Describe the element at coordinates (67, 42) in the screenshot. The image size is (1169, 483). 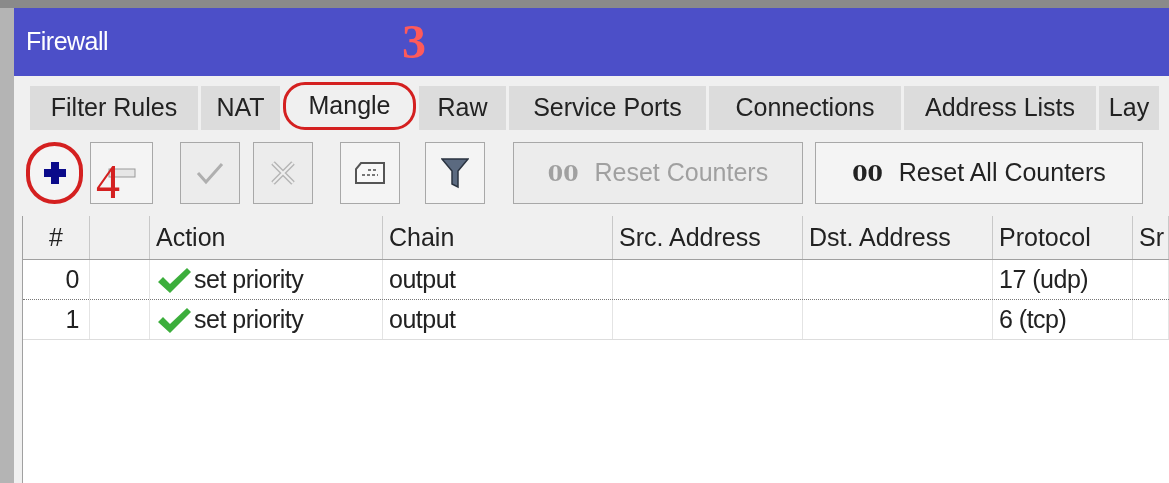
I see `window-title: Firewall` at that location.